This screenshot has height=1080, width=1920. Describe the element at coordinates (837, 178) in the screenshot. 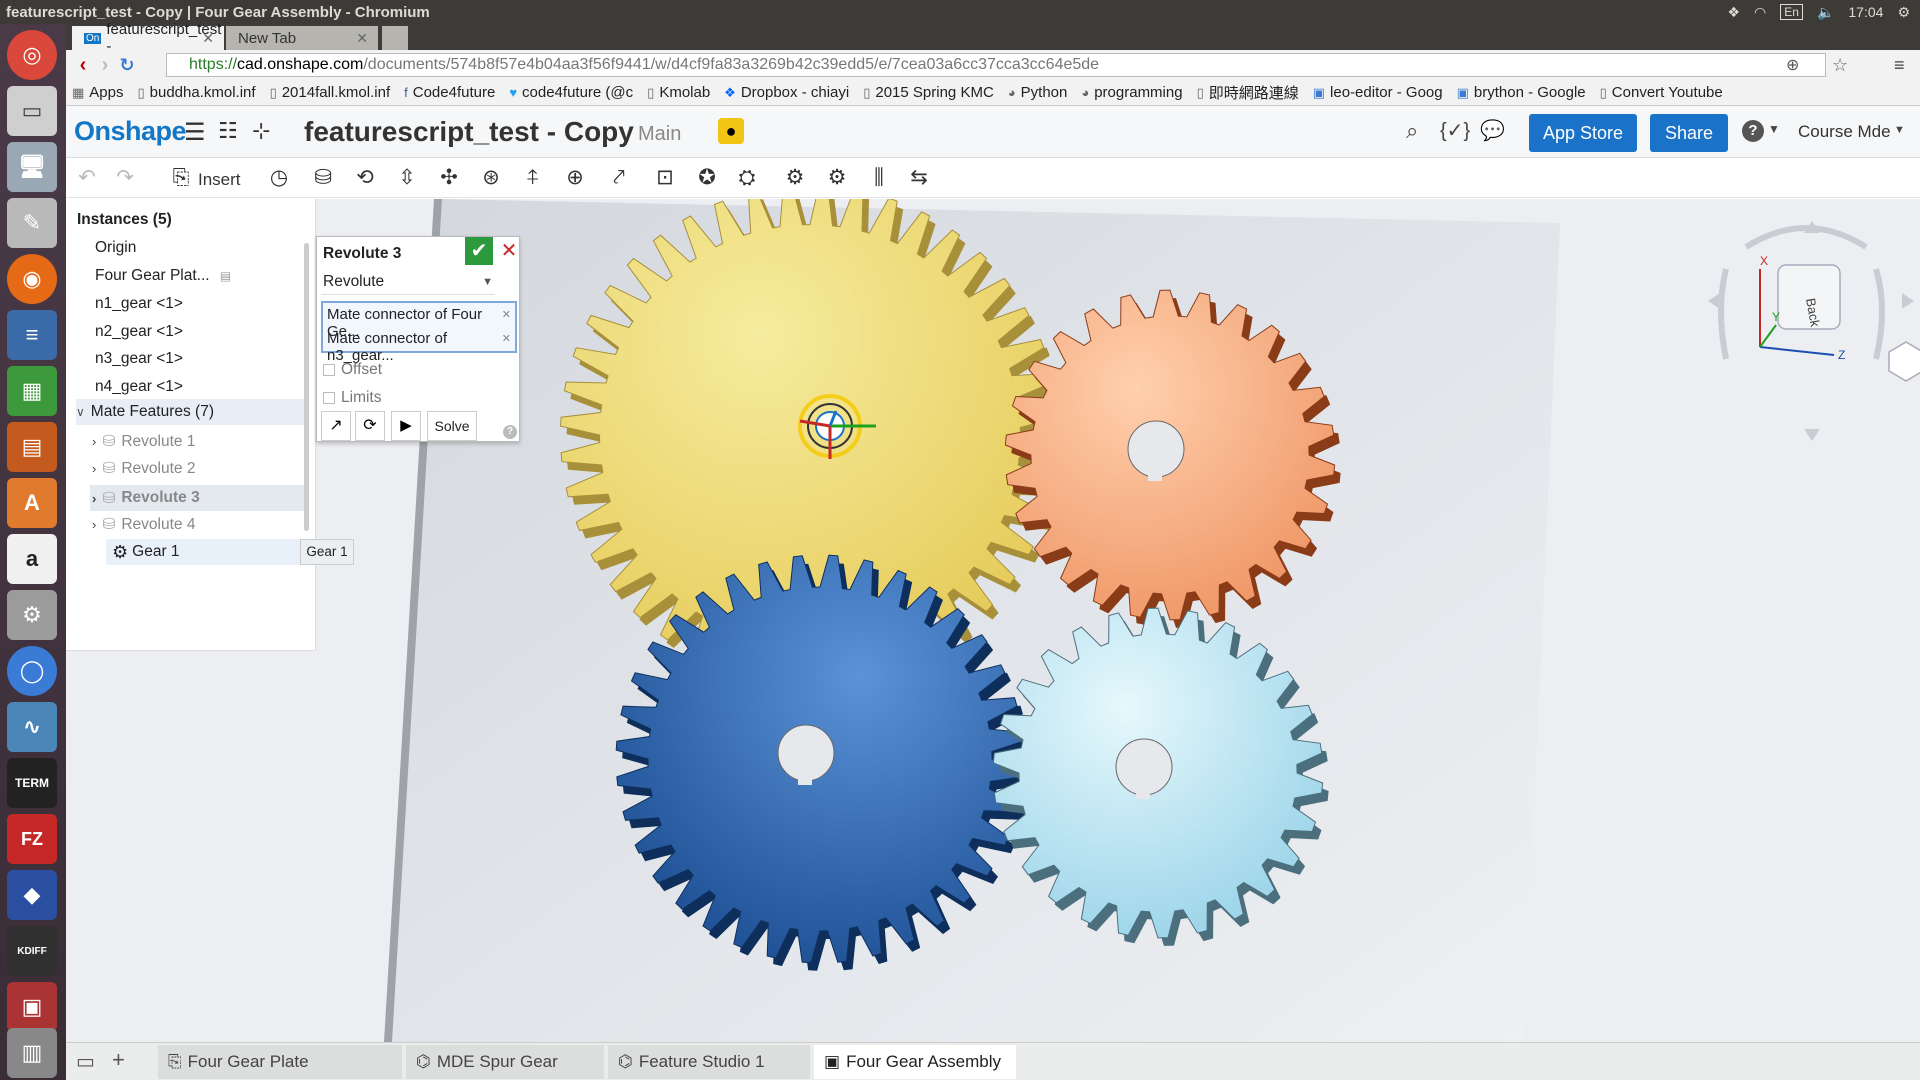

I see `rack-pinion-icon: ⚙` at that location.